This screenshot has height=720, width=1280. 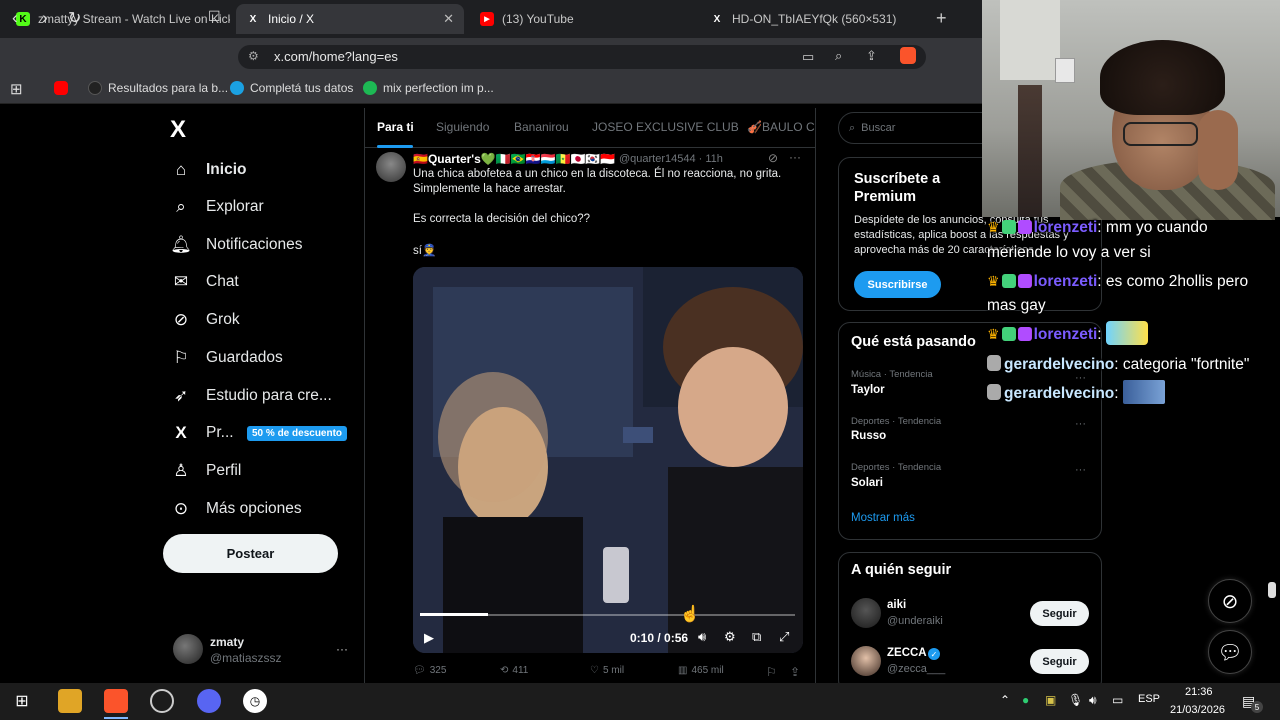 What do you see at coordinates (64, 88) in the screenshot?
I see `bookmark-youtube` at bounding box center [64, 88].